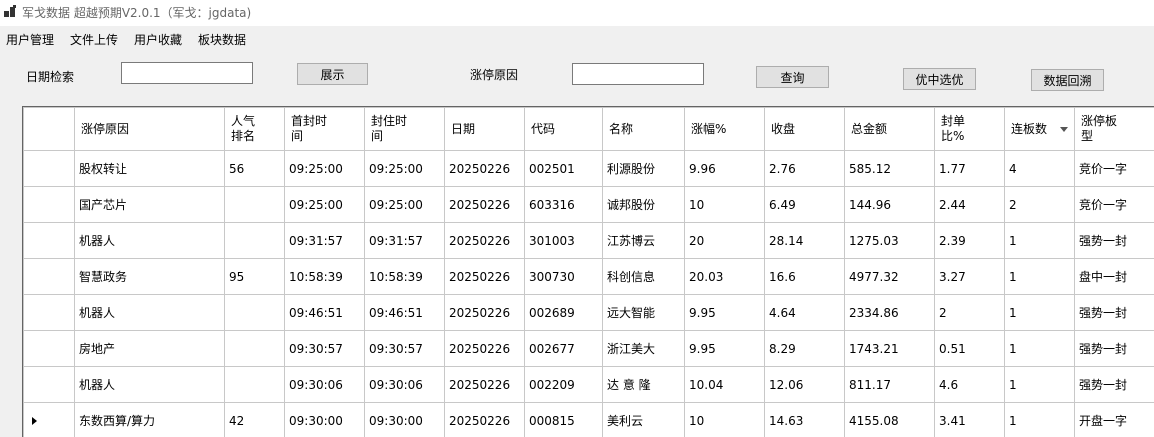 The height and width of the screenshot is (437, 1154). What do you see at coordinates (724, 204) in the screenshot?
I see `table-cell: 10` at bounding box center [724, 204].